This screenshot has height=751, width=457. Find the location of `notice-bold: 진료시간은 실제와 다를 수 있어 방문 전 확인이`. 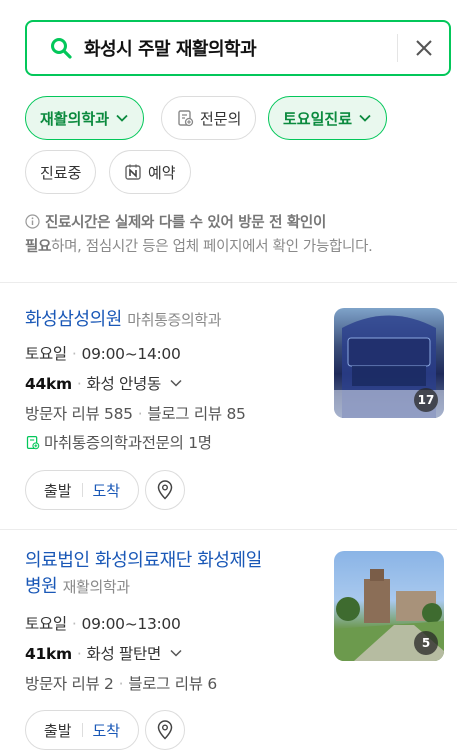

notice-bold: 진료시간은 실제와 다를 수 있어 방문 전 확인이 is located at coordinates (185, 223).